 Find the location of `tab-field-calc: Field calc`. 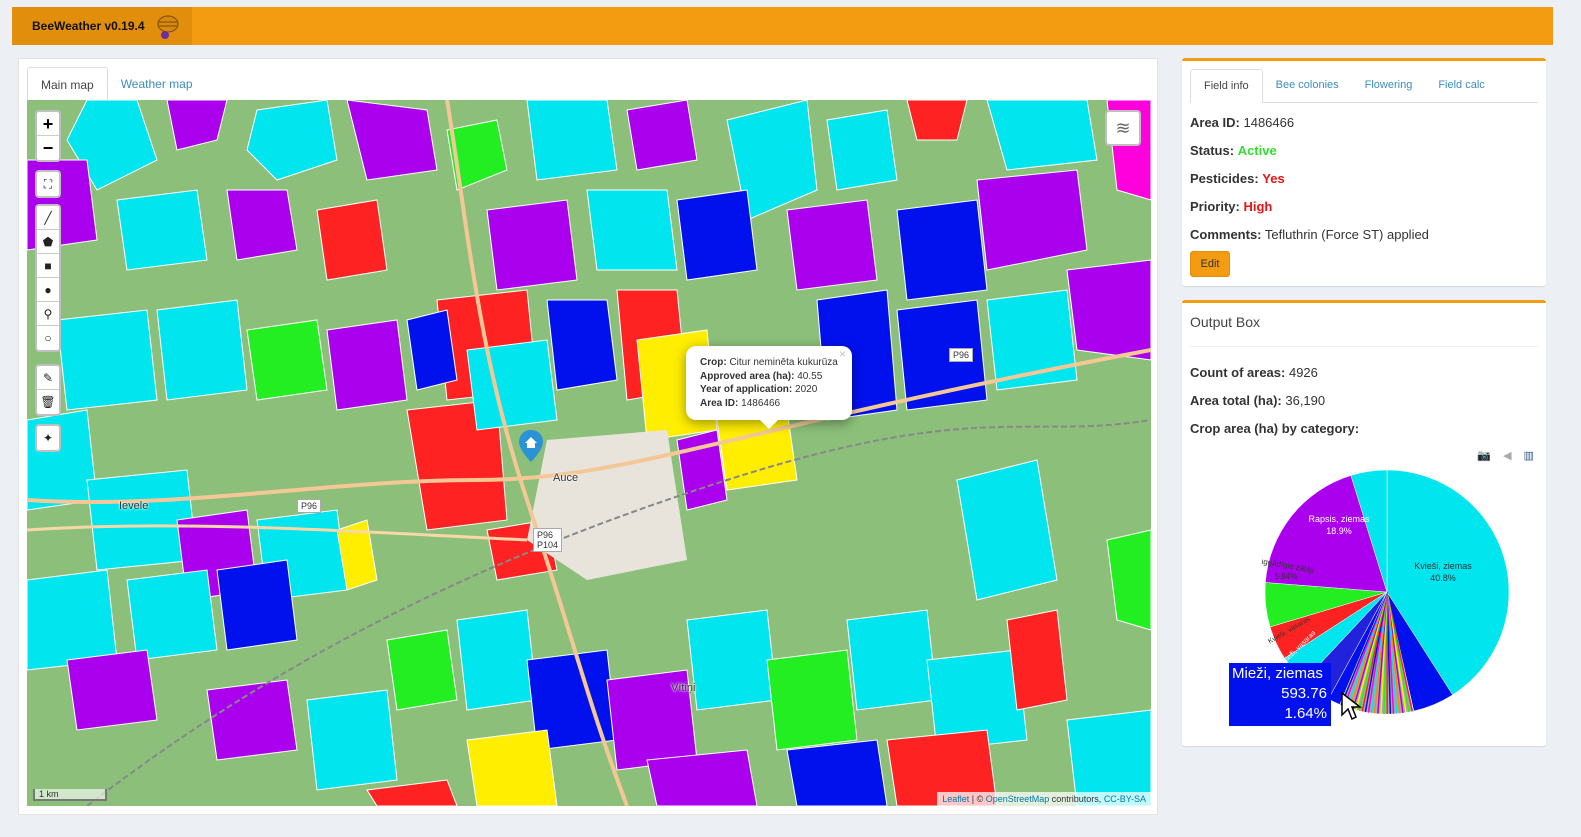

tab-field-calc: Field calc is located at coordinates (1461, 85).